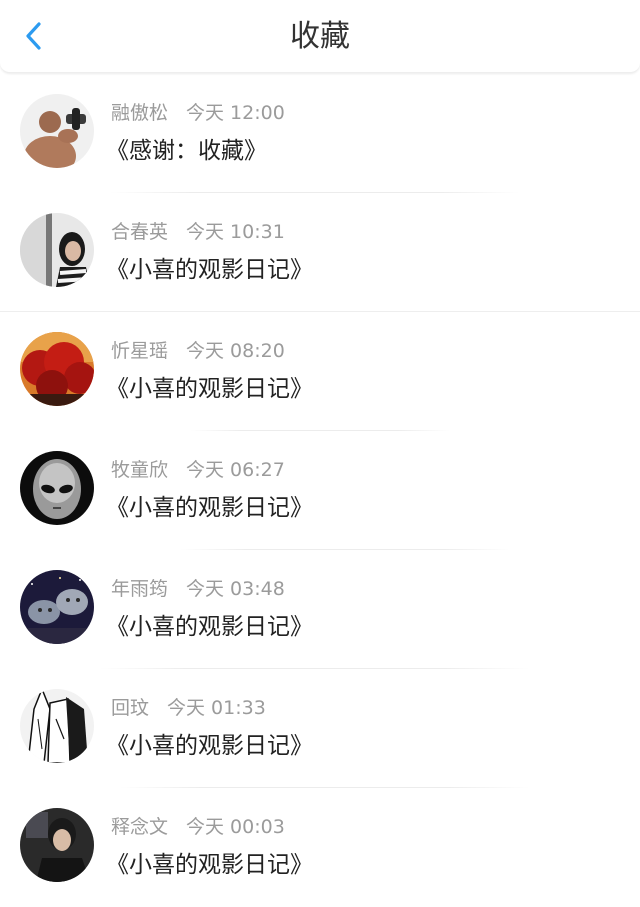 This screenshot has width=640, height=907. I want to click on list-item: 回玟 今天 01:33 《小喜的观影日记》, so click(320, 728).